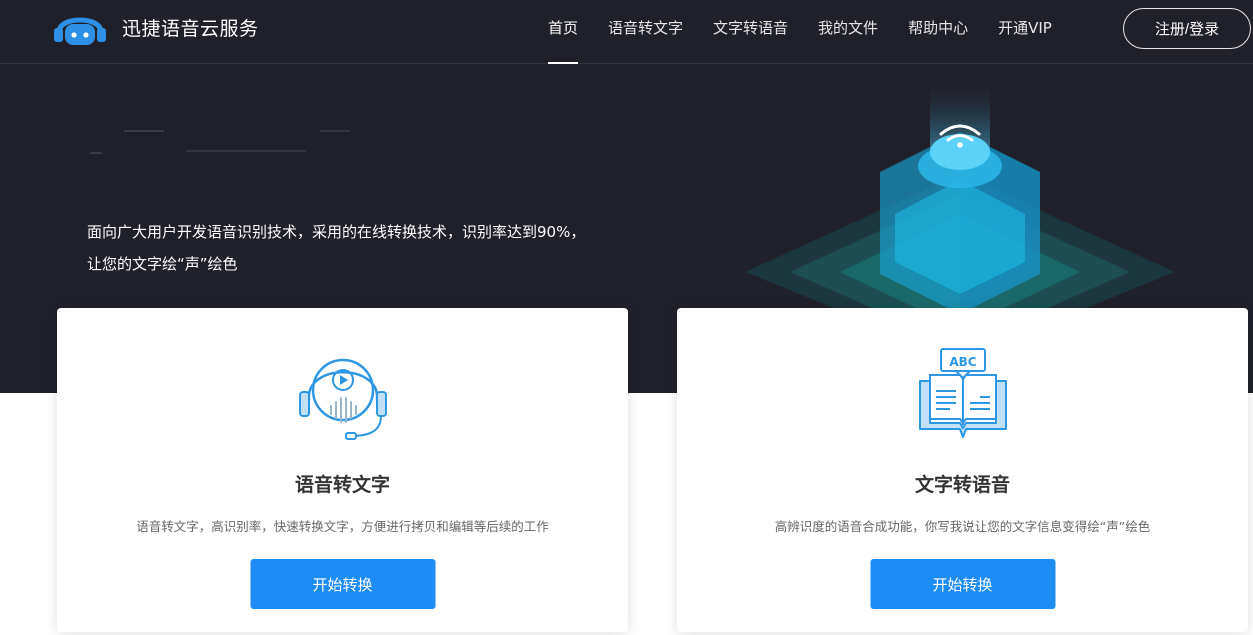 The image size is (1253, 635). I want to click on main-nav: 首页 语音转文字 文字转语音 我的文件 帮助中心 开通VIP, so click(815, 32).